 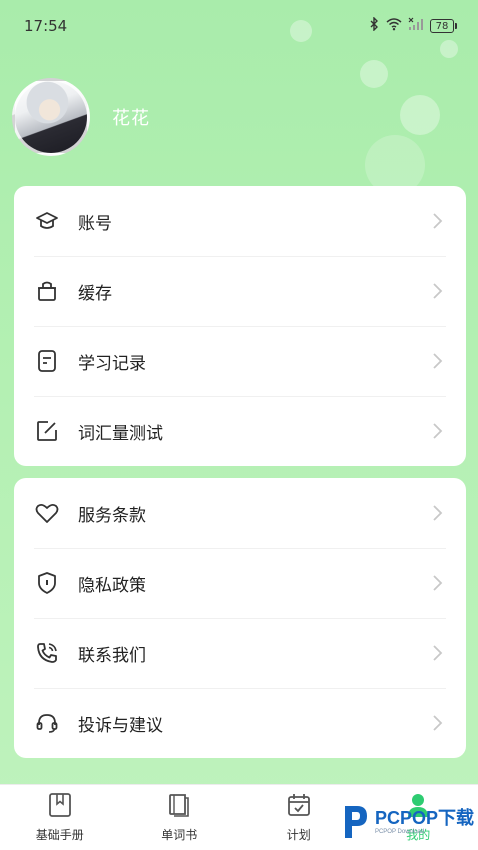 What do you see at coordinates (355, 822) in the screenshot?
I see `pcpop-logo-icon` at bounding box center [355, 822].